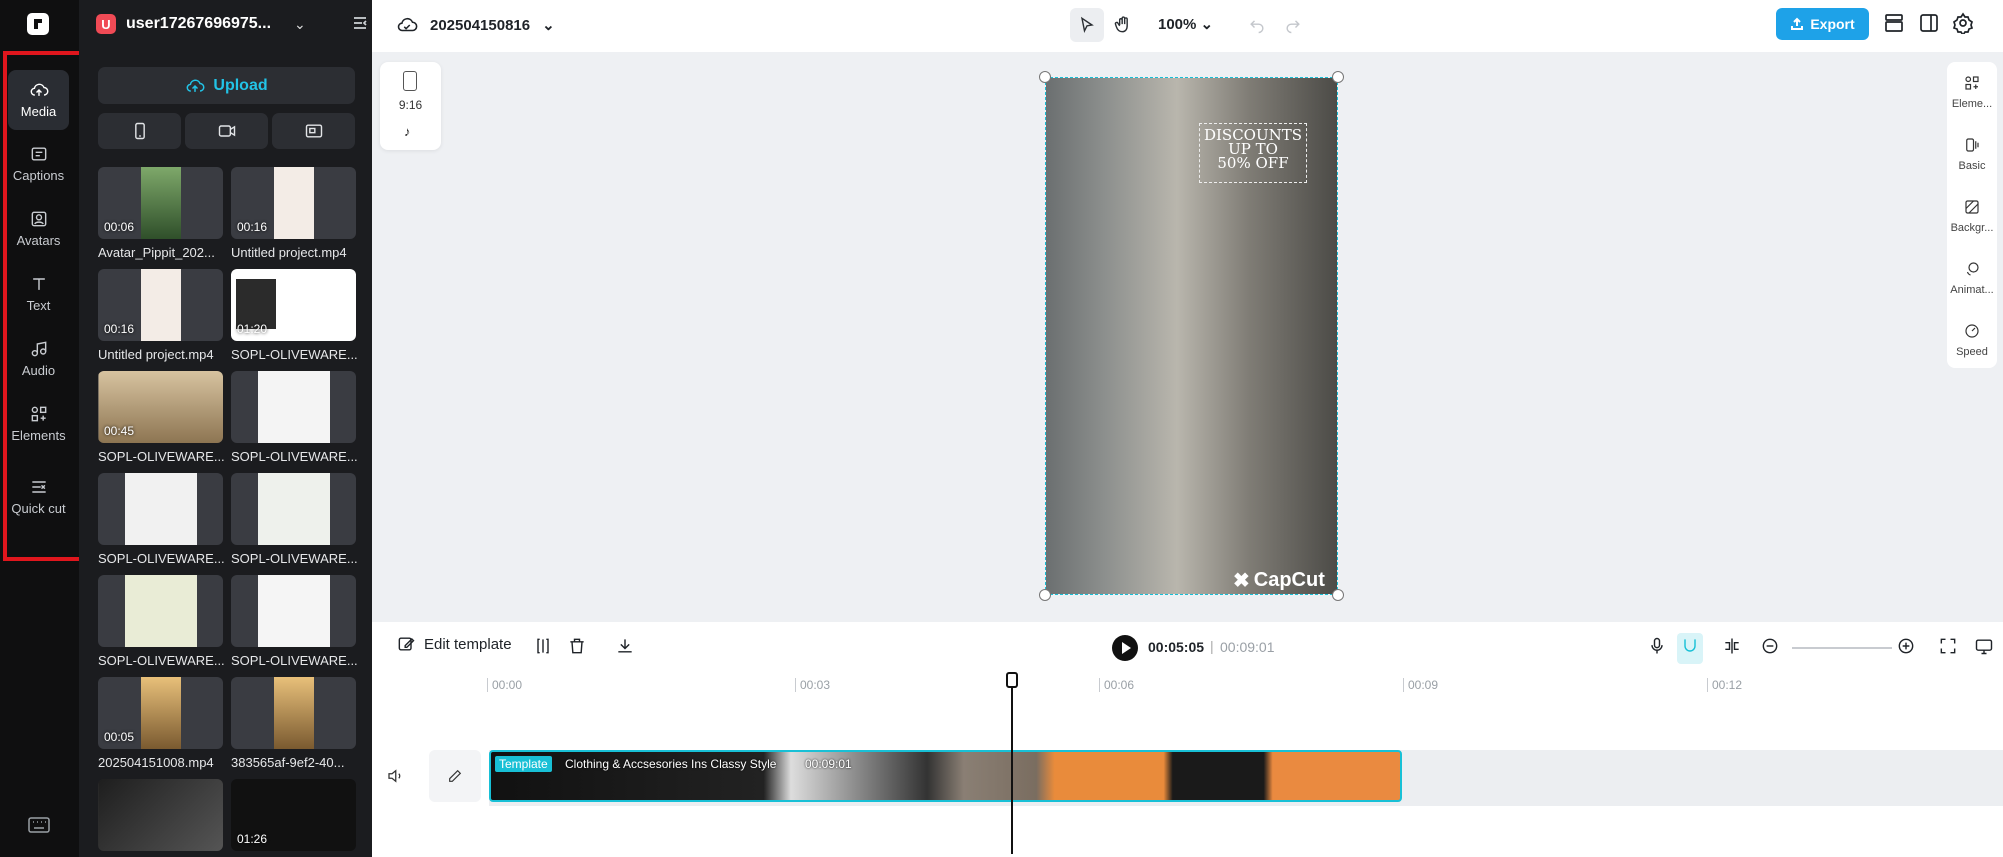 The height and width of the screenshot is (857, 2003). What do you see at coordinates (1293, 25) in the screenshot?
I see `redo-button` at bounding box center [1293, 25].